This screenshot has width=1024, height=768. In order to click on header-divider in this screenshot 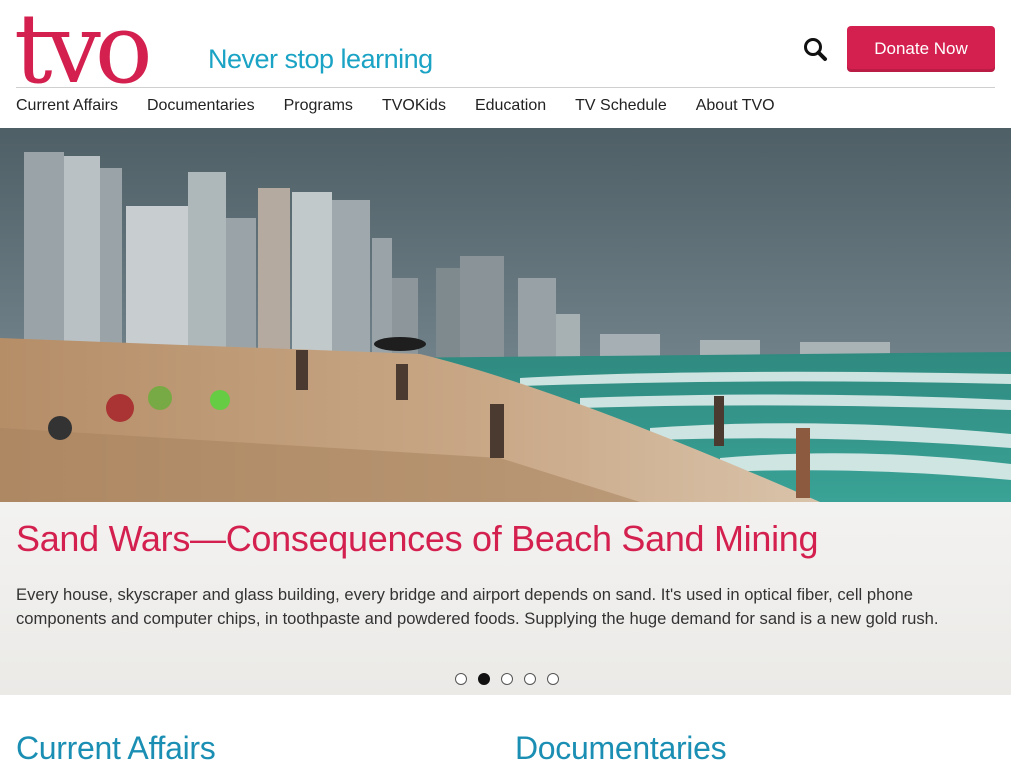, I will do `click(505, 87)`.